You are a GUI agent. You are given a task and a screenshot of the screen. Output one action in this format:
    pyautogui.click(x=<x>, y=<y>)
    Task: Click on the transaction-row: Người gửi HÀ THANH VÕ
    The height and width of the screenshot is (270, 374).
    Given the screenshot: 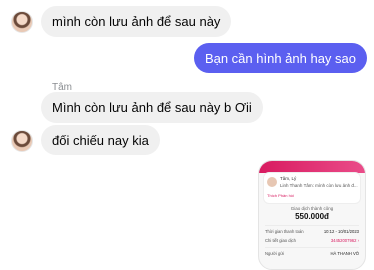 What is the action you would take?
    pyautogui.click(x=312, y=253)
    